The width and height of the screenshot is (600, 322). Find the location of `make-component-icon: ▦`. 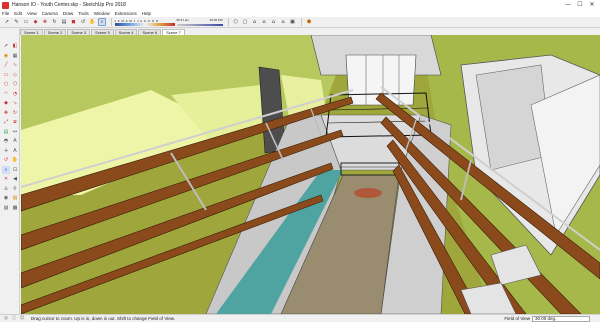

make-component-icon: ▦ is located at coordinates (15, 56).